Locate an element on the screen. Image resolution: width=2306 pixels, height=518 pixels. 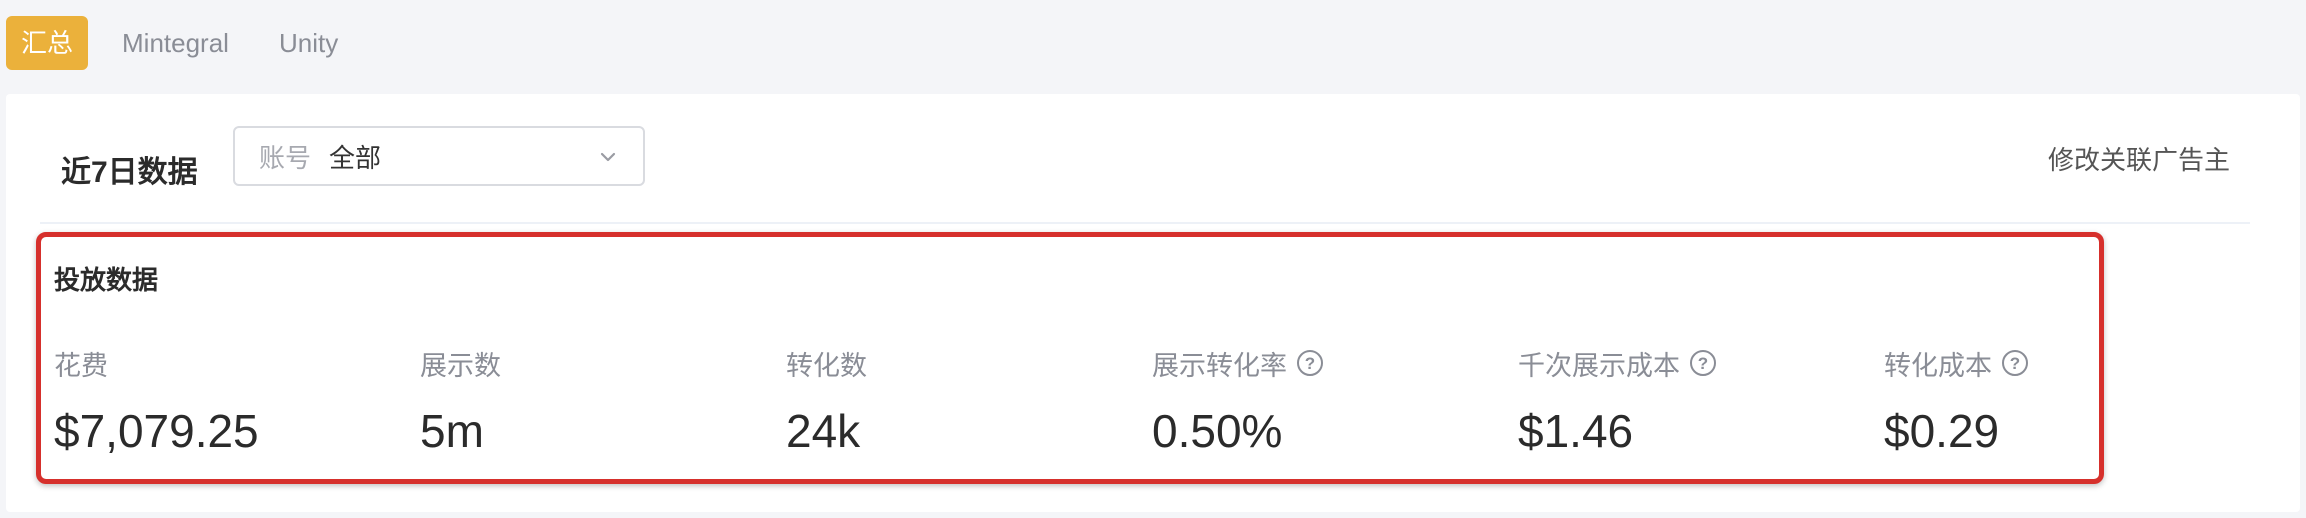
metric-cpa: 转化成本 ? $0.29 is located at coordinates (2064, 401).